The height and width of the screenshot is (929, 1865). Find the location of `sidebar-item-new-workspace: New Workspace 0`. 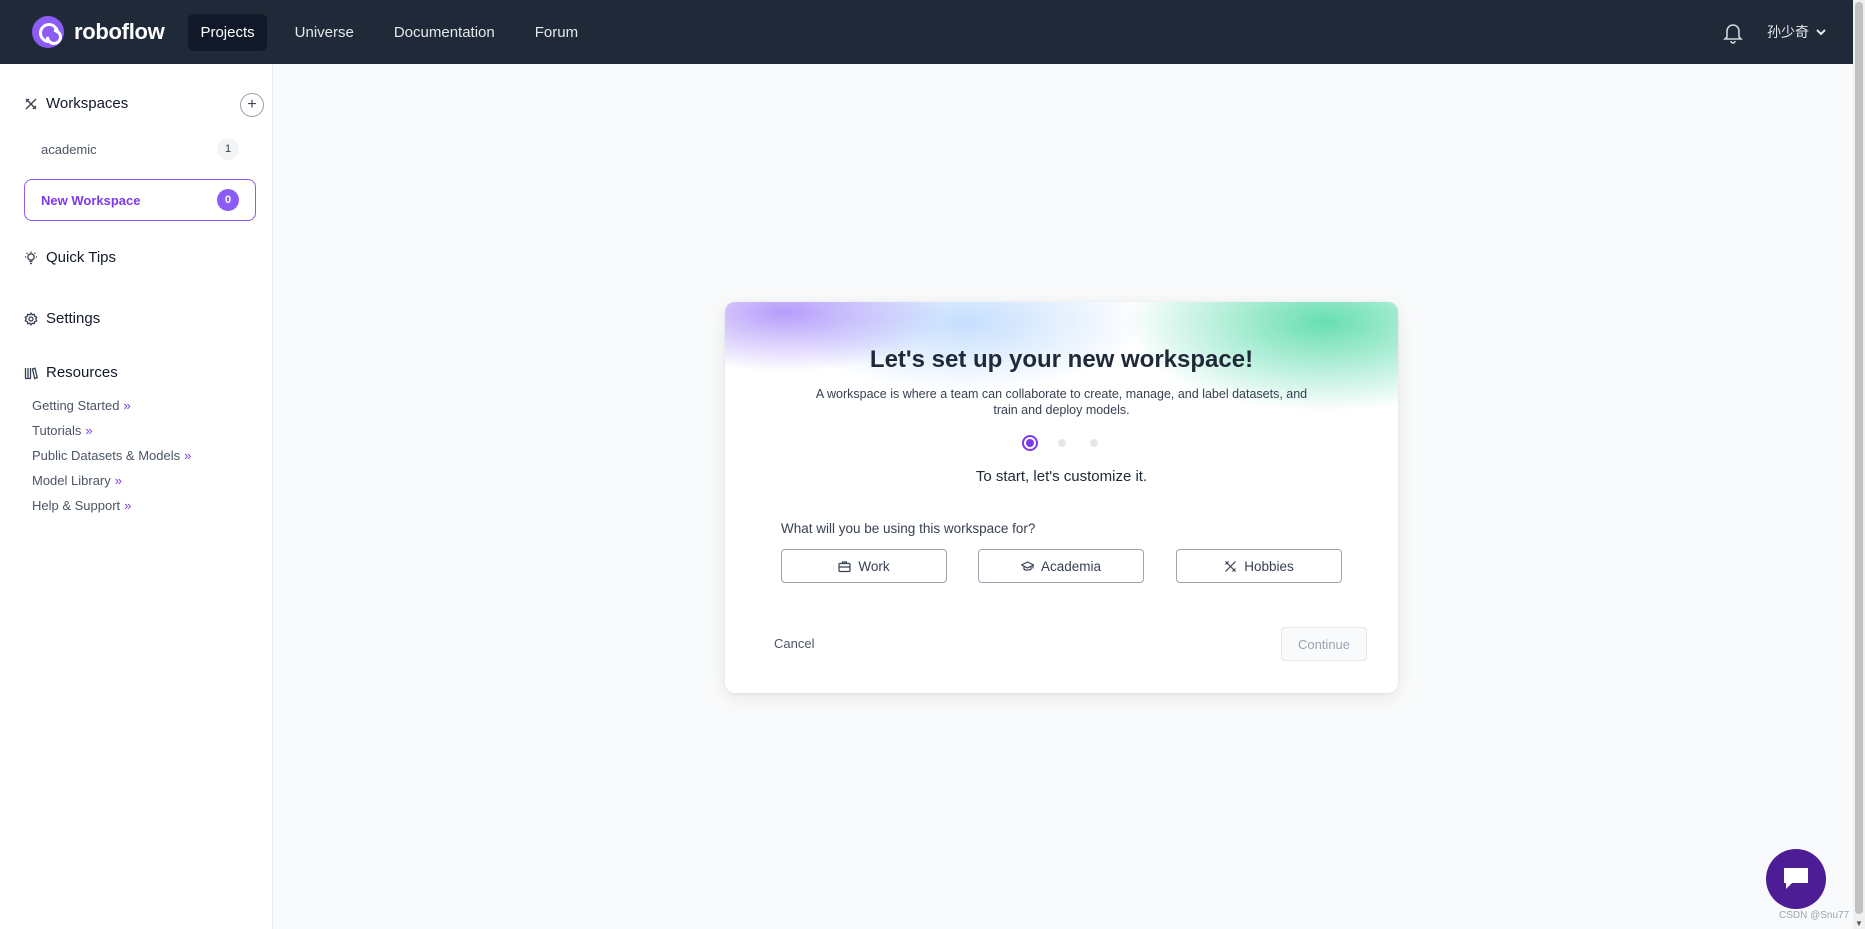

sidebar-item-new-workspace: New Workspace 0 is located at coordinates (140, 200).